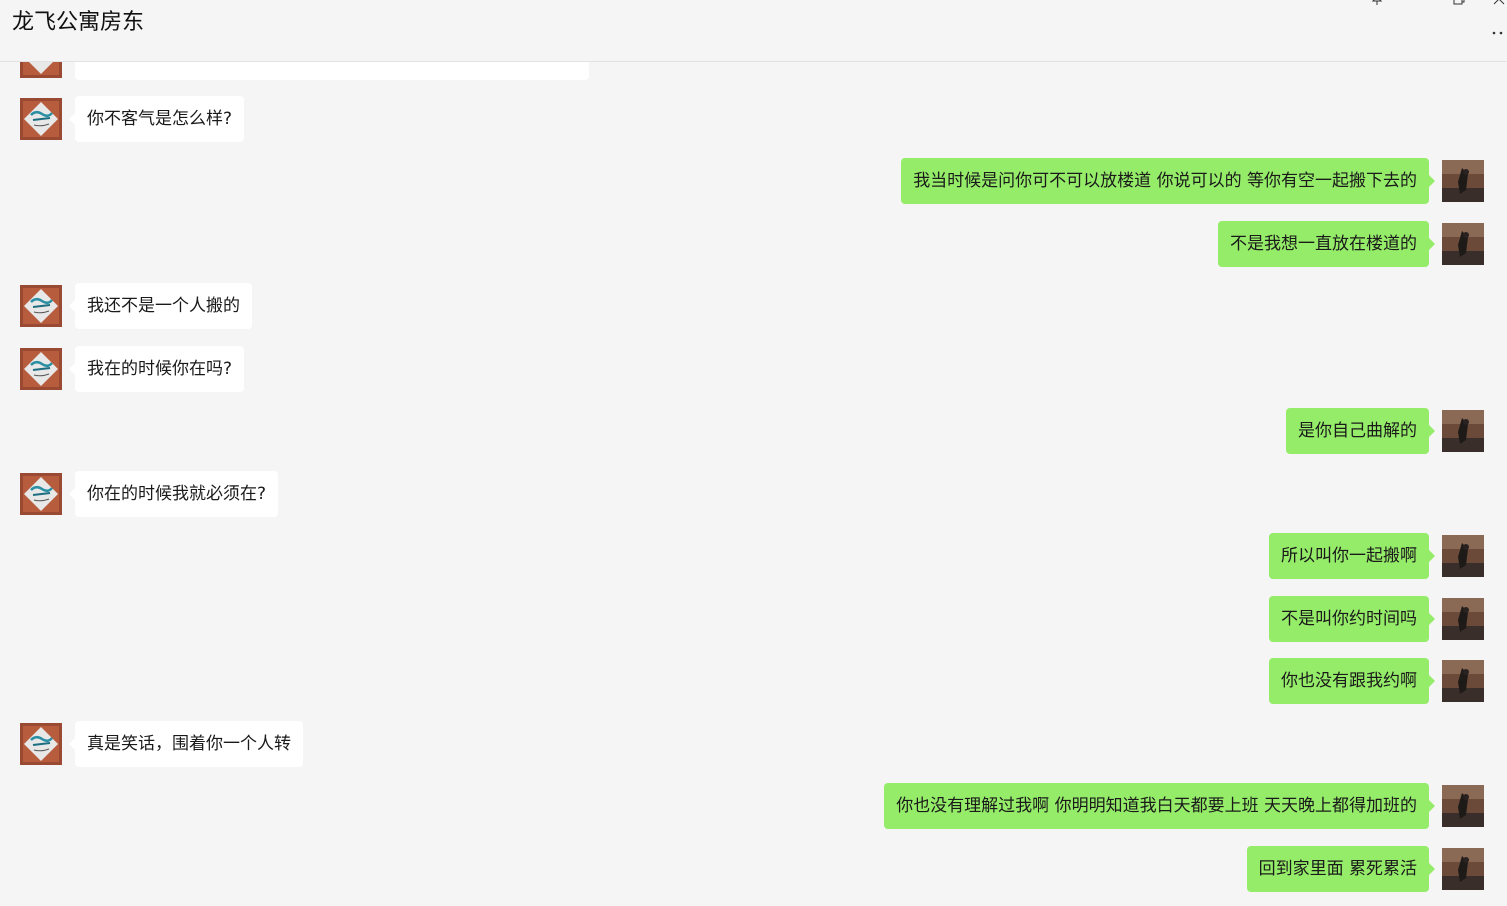 The image size is (1507, 906). Describe the element at coordinates (1352, 681) in the screenshot. I see `message-bubble: 你也没有跟我约啊` at that location.